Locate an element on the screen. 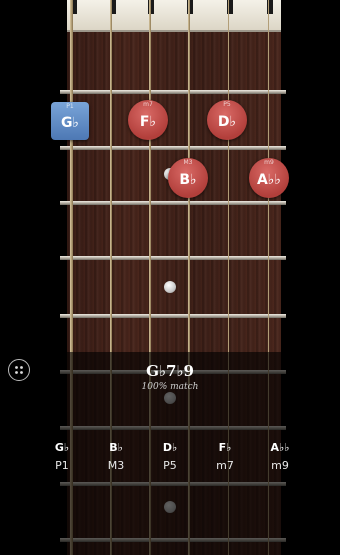  note-marker-root: P1 G♭ is located at coordinates (70, 121).